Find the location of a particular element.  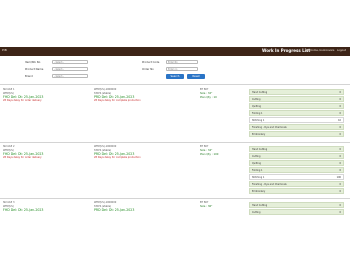

brand-select: --Select-- is located at coordinates (70, 76).